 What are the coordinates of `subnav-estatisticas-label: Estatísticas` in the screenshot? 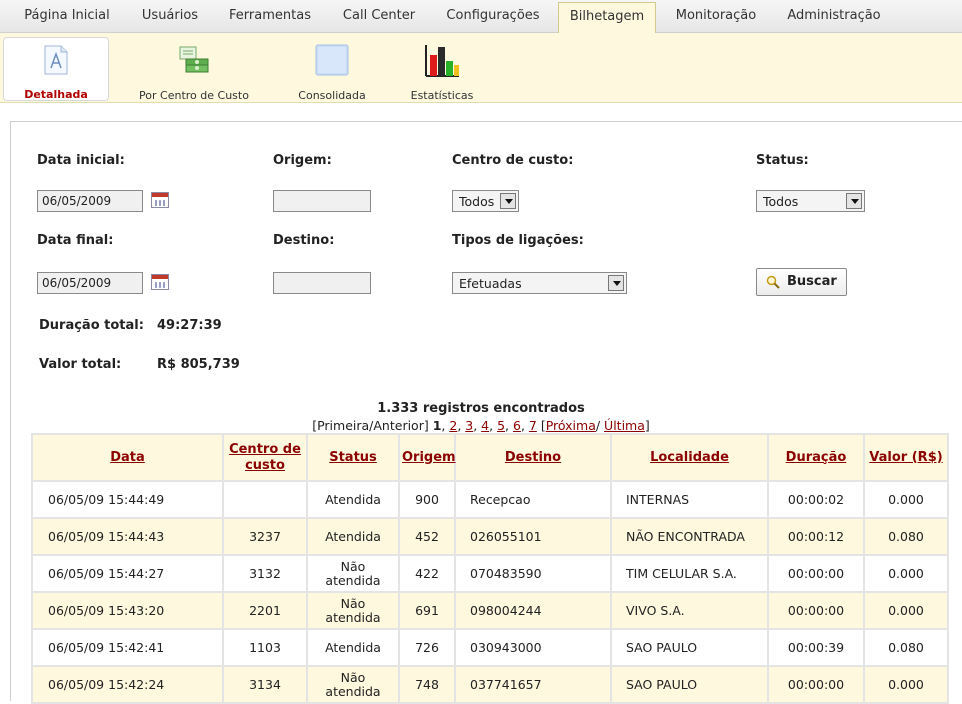 It's located at (442, 95).